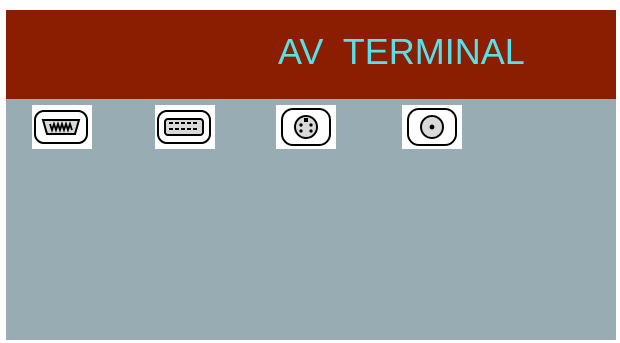 The image size is (620, 343). Describe the element at coordinates (401, 51) in the screenshot. I see `page-title: AV TERMINAL` at that location.